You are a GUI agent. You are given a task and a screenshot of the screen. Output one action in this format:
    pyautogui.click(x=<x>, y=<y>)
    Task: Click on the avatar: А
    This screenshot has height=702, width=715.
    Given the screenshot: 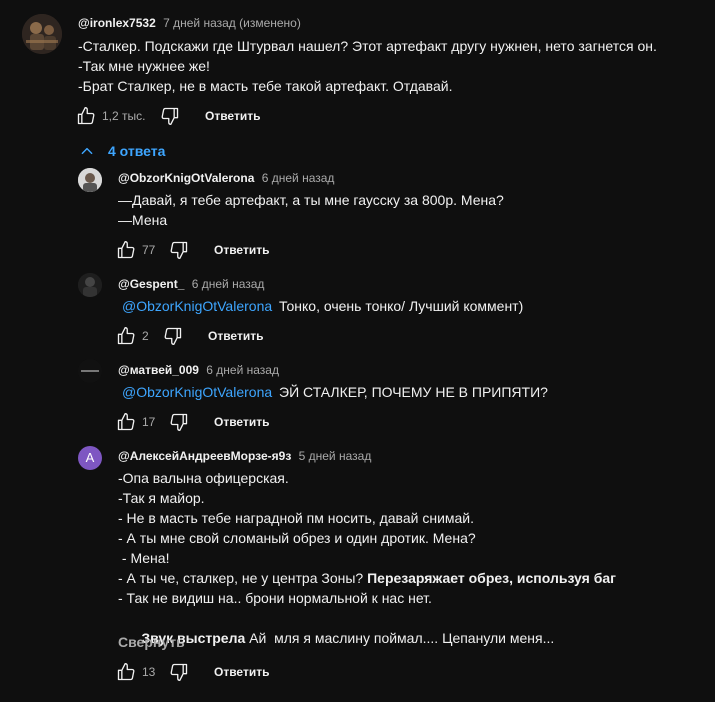 What is the action you would take?
    pyautogui.click(x=90, y=458)
    